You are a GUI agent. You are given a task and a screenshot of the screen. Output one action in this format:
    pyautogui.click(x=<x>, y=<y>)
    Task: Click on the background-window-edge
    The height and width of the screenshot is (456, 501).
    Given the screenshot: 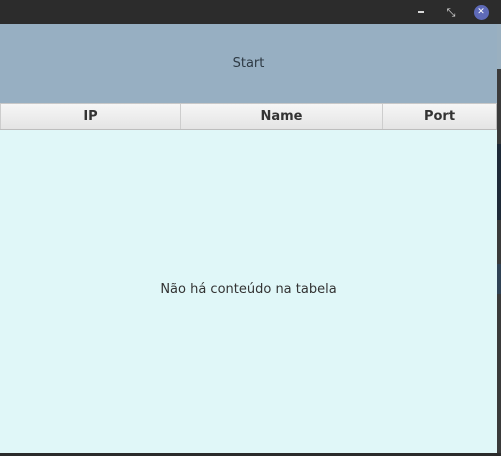 What is the action you would take?
    pyautogui.click(x=499, y=240)
    